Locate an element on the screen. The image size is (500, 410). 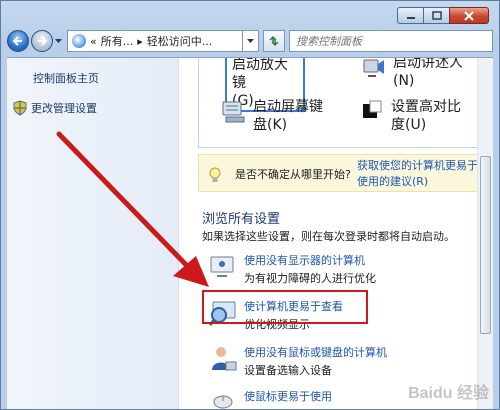
forward-button is located at coordinates (42, 41).